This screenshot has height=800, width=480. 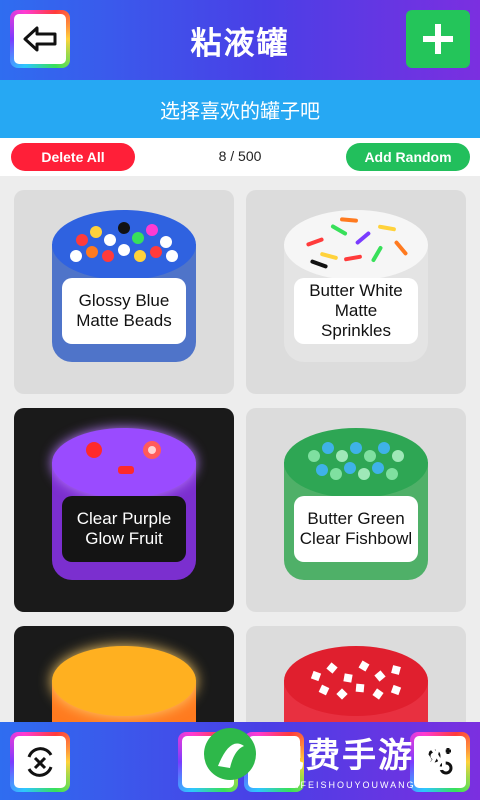 What do you see at coordinates (240, 109) in the screenshot?
I see `subheader-prompt: 选择喜欢的罐子吧` at bounding box center [240, 109].